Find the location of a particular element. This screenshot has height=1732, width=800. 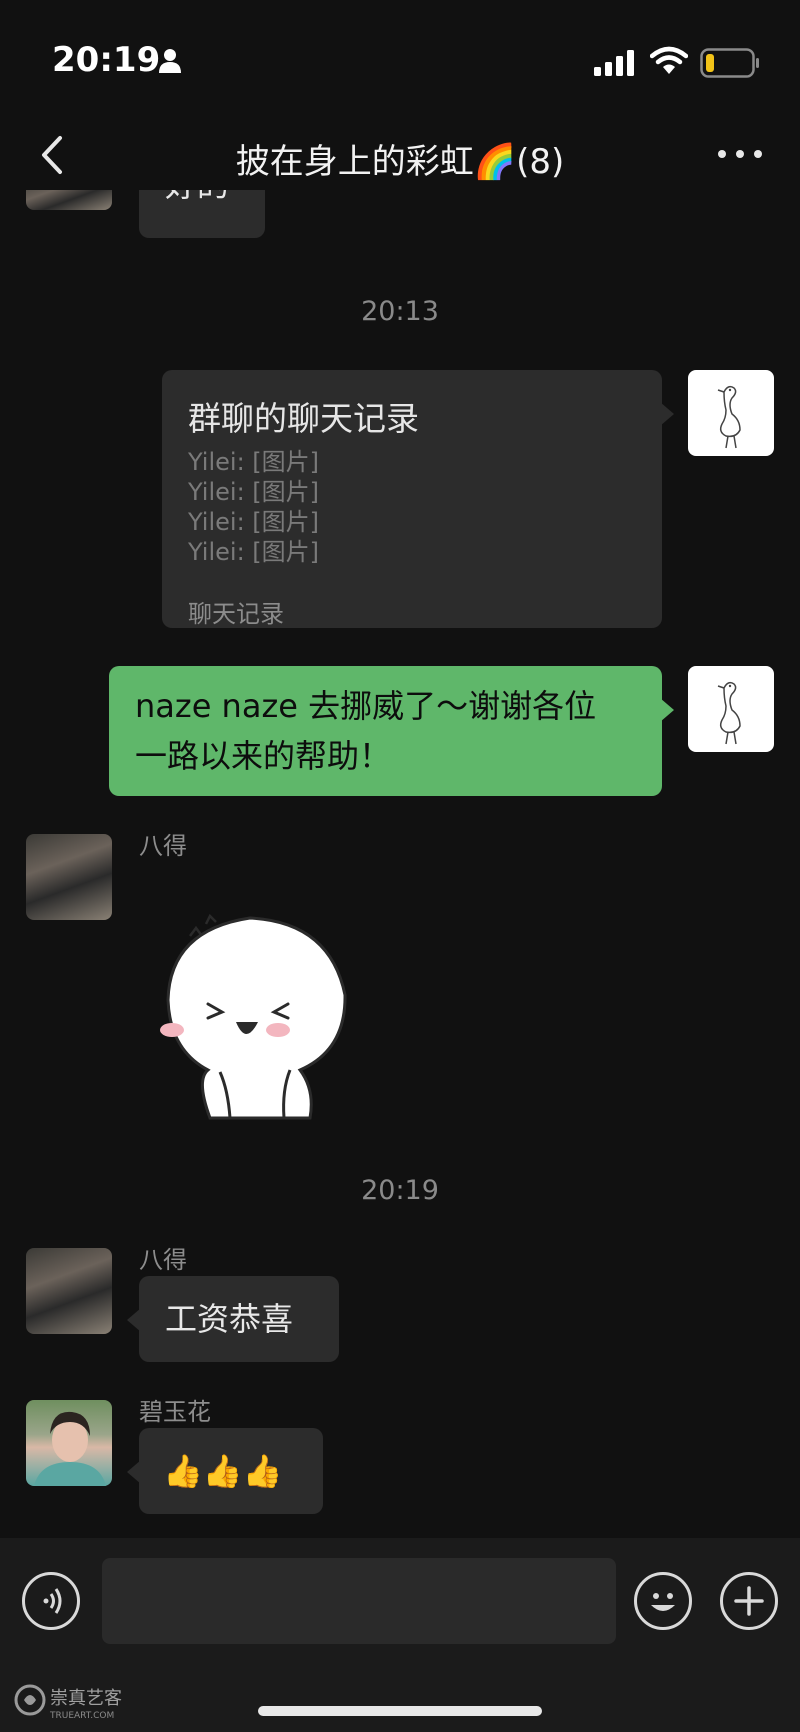

more-functions-button is located at coordinates (749, 1601).